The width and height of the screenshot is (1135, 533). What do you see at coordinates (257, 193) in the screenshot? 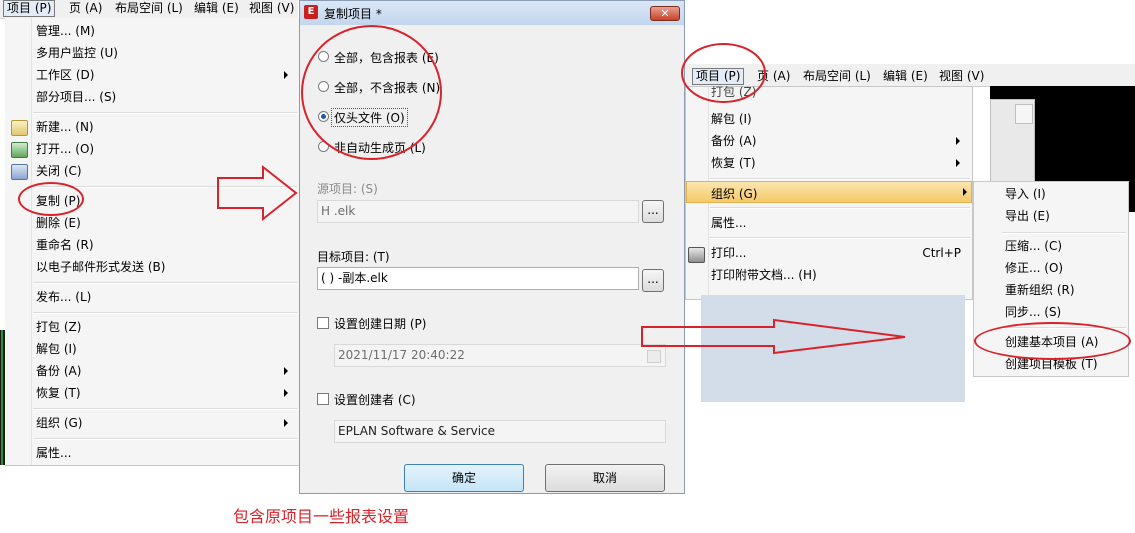
I see `annotation-arrow-to-dialog` at bounding box center [257, 193].